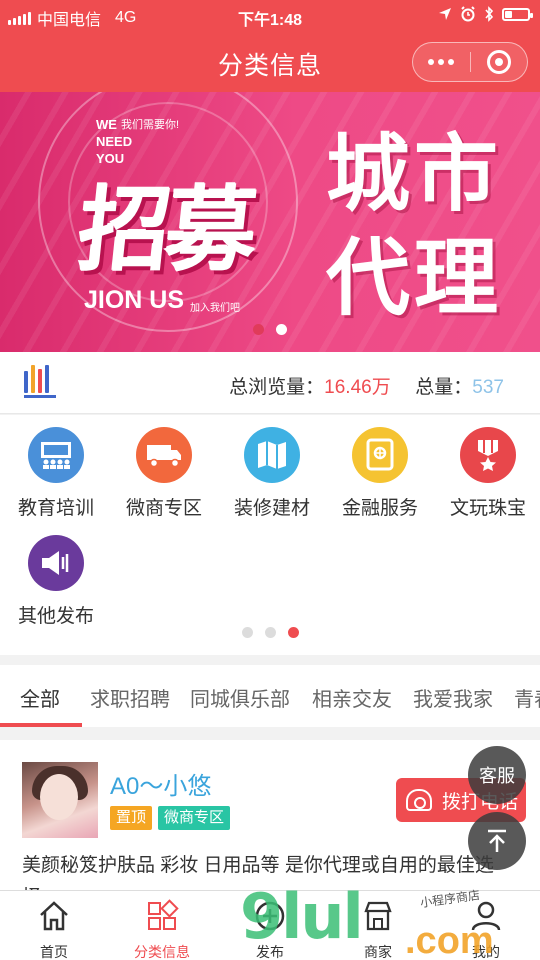 The width and height of the screenshot is (540, 960). I want to click on page-dot-active, so click(293, 632).